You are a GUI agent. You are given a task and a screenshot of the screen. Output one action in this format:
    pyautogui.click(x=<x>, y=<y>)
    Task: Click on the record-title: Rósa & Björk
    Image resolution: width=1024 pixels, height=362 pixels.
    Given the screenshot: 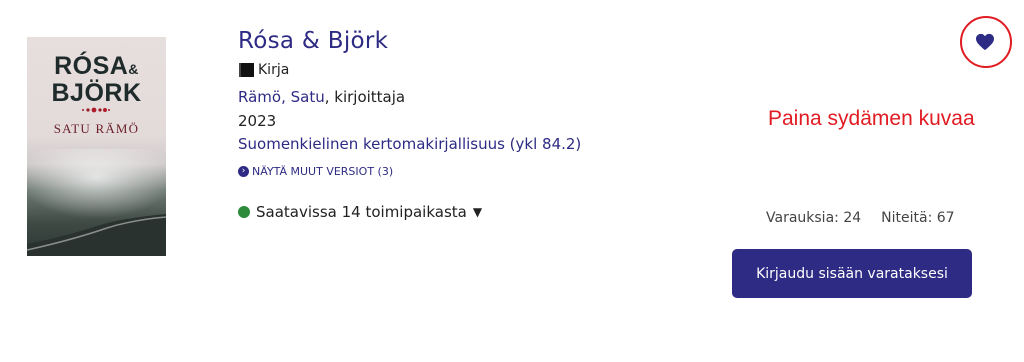 What is the action you would take?
    pyautogui.click(x=313, y=41)
    